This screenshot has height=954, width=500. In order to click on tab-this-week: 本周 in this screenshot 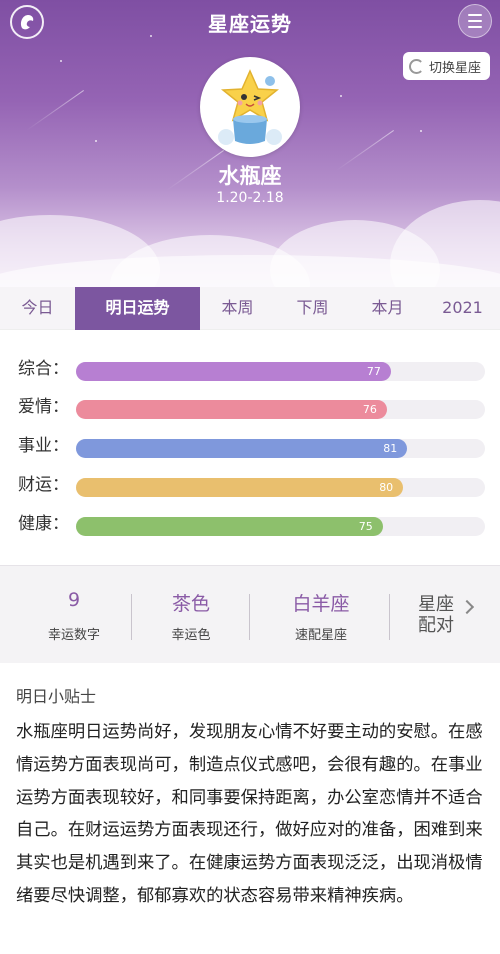, I will do `click(237, 308)`.